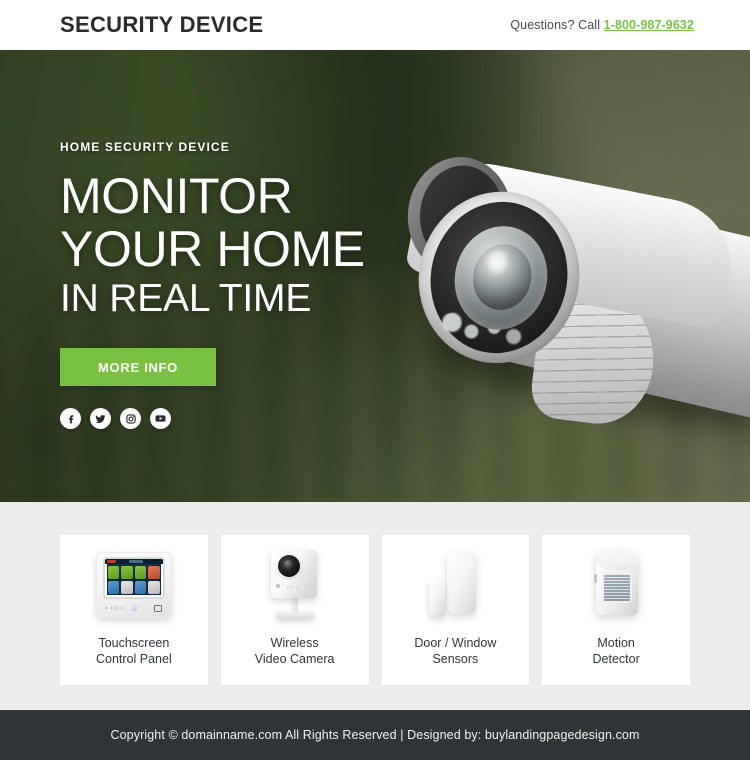  Describe the element at coordinates (295, 587) in the screenshot. I see `wireless-video-camera-image` at that location.